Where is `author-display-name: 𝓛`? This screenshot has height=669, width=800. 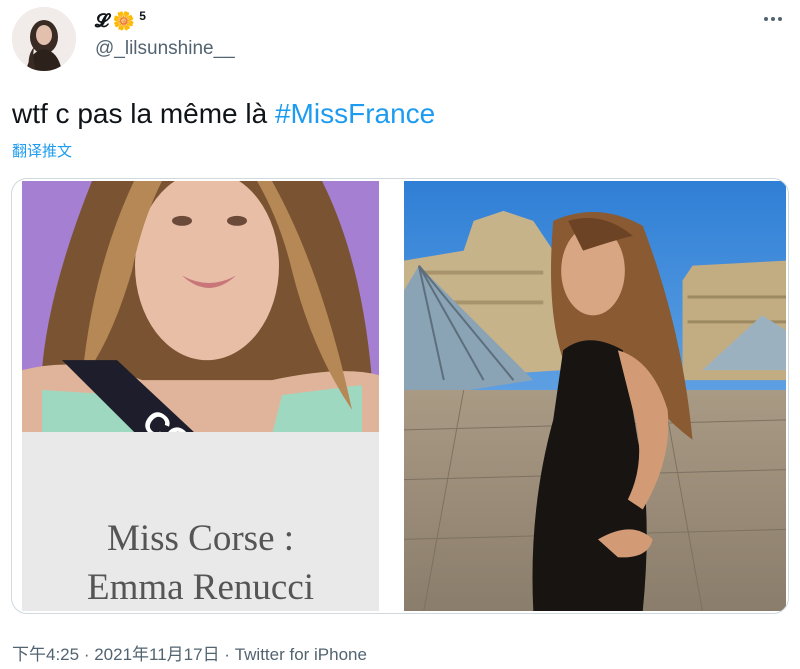
author-display-name: 𝓛 is located at coordinates (102, 21).